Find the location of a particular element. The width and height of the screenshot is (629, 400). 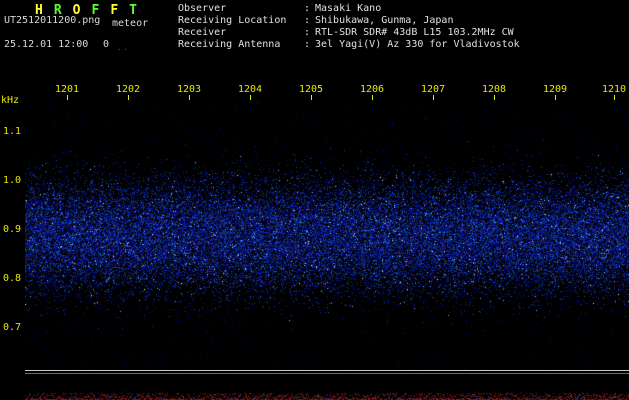

info-value: 3el Yagi(V) Az 330 for Vladivostok is located at coordinates (417, 44).